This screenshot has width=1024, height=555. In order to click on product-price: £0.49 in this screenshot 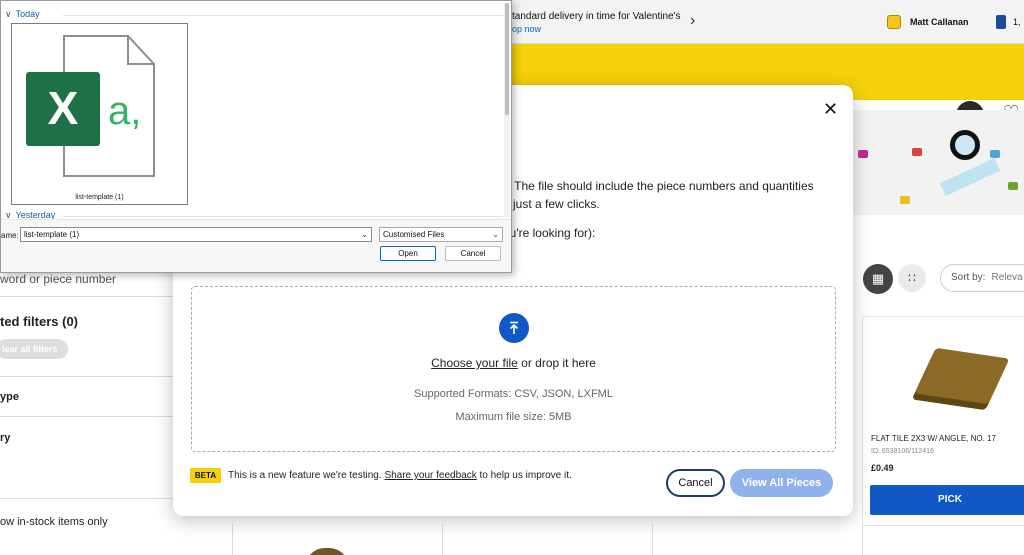, I will do `click(882, 468)`.